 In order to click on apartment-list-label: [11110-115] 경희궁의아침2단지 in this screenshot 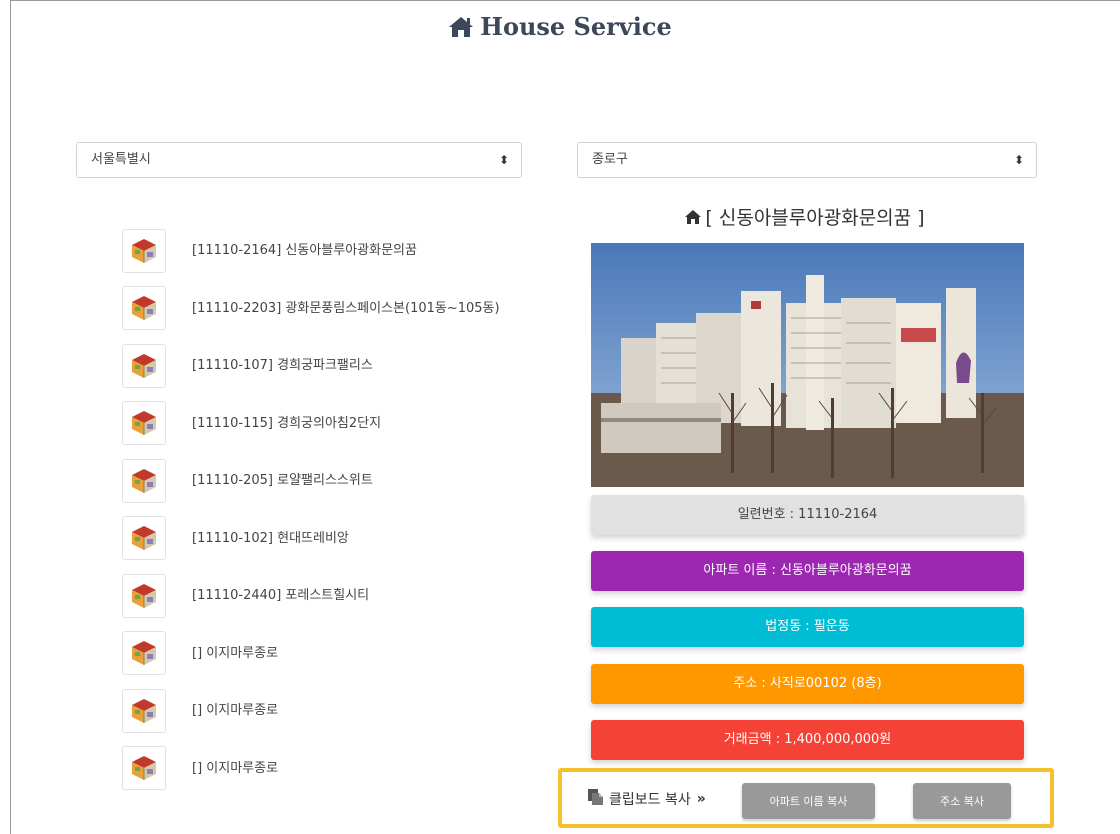, I will do `click(287, 423)`.